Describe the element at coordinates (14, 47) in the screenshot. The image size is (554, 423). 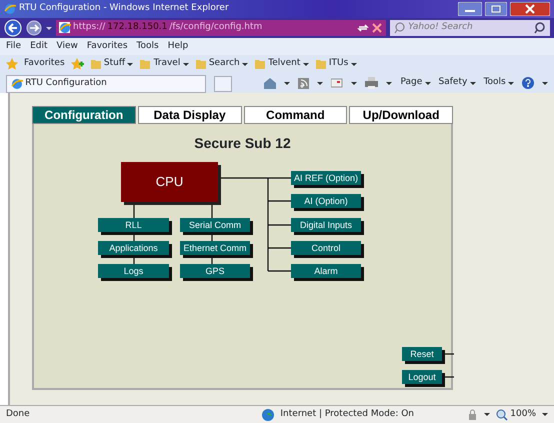
I see `menu-item: File` at that location.